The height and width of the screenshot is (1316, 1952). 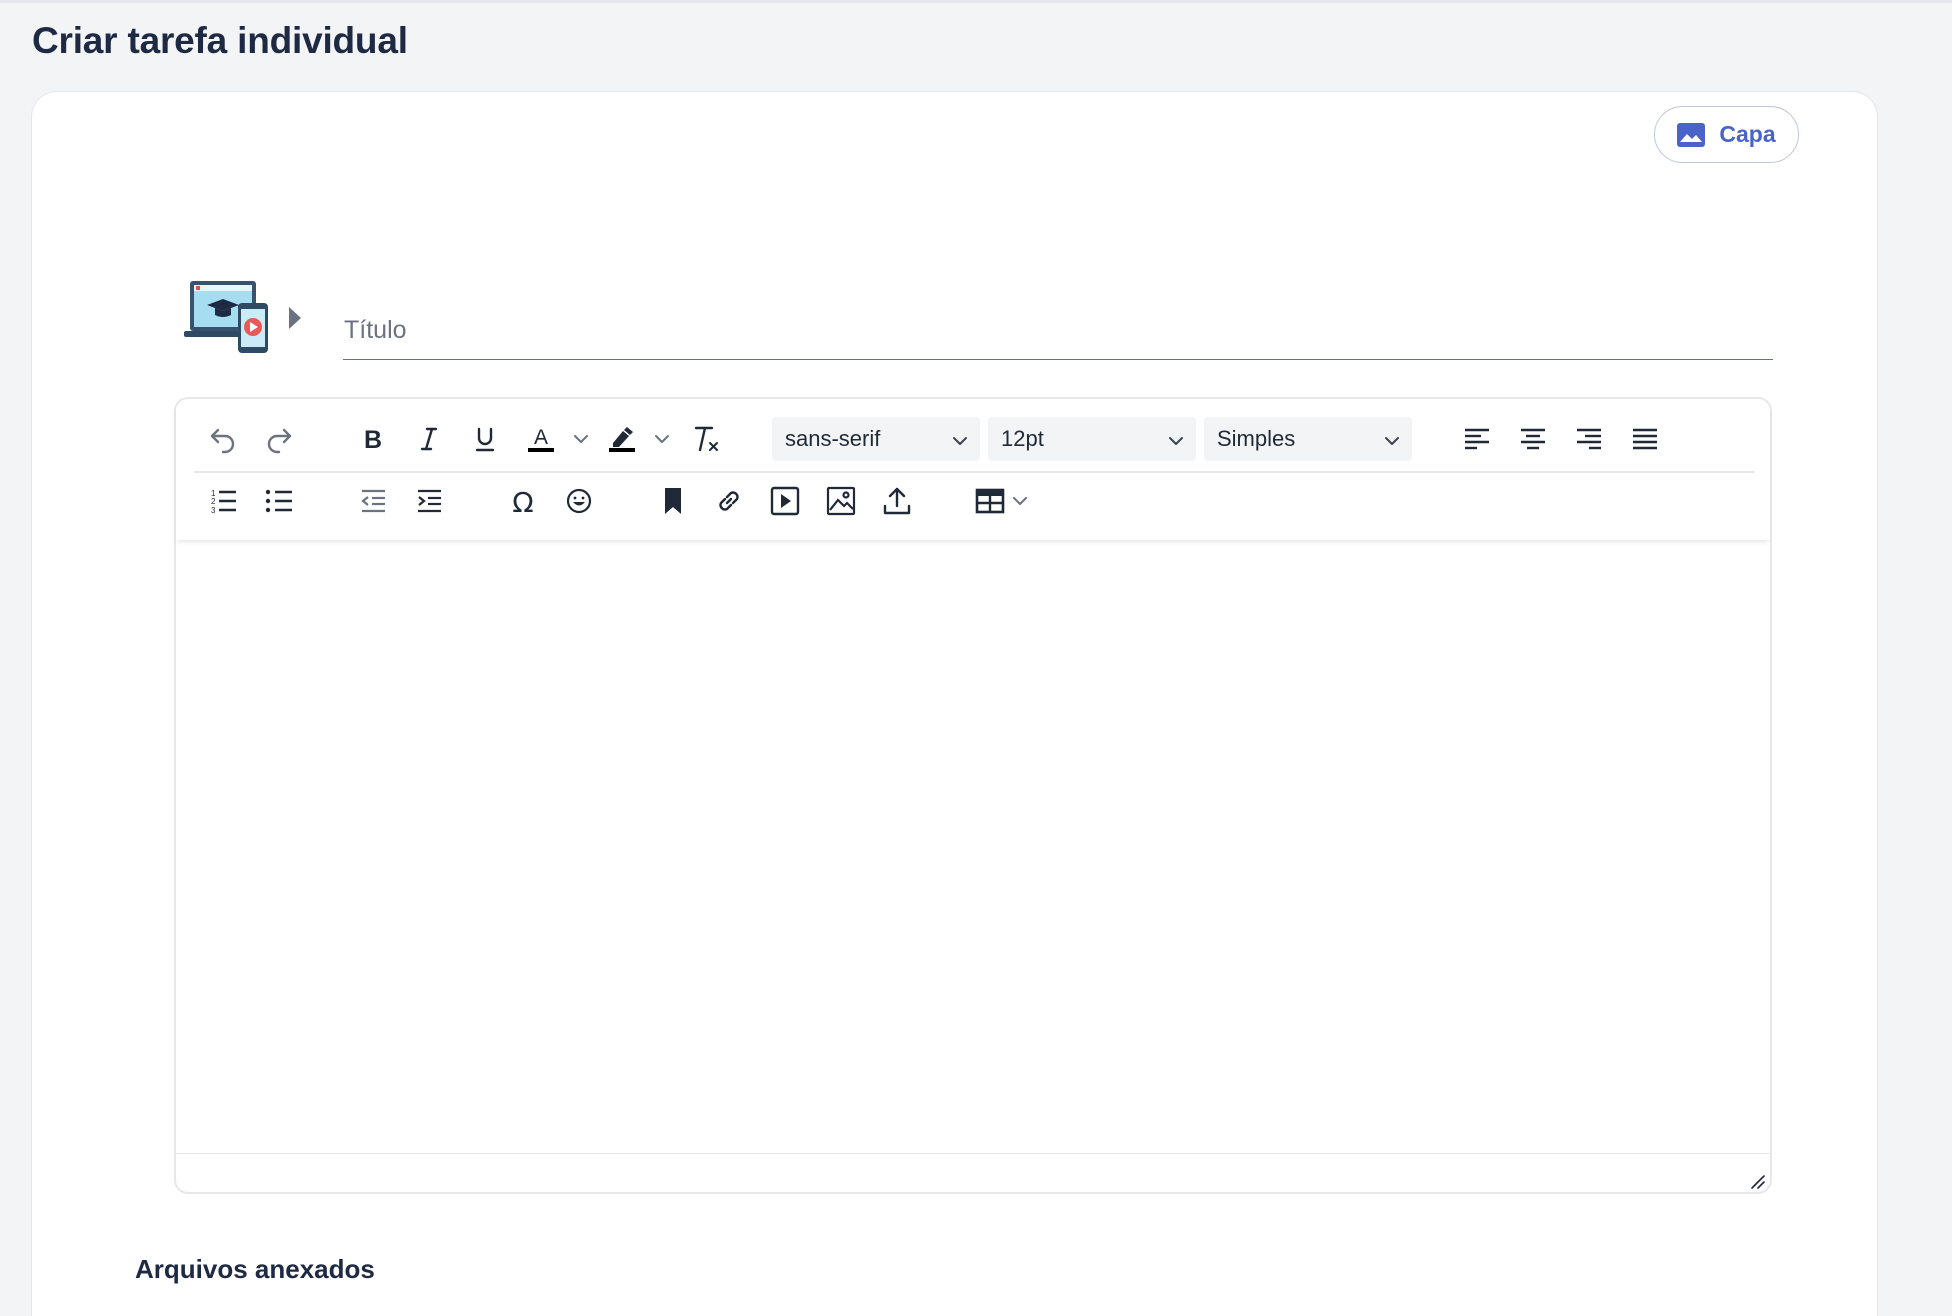 What do you see at coordinates (213, 510) in the screenshot?
I see `svg-text: 3` at bounding box center [213, 510].